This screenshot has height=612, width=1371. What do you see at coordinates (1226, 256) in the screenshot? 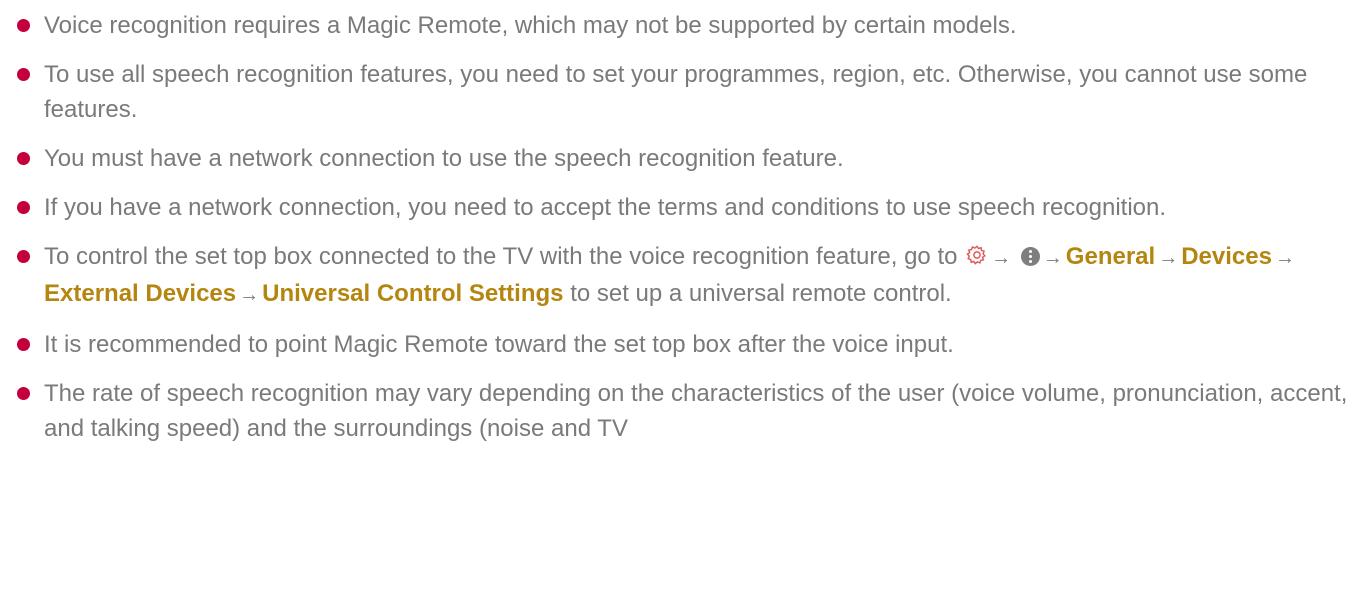
I see `path-devices: Devices` at bounding box center [1226, 256].